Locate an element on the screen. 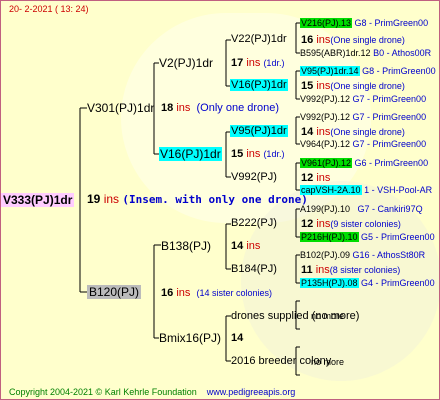 The width and height of the screenshot is (440, 400). count-number: 11 is located at coordinates (307, 270).